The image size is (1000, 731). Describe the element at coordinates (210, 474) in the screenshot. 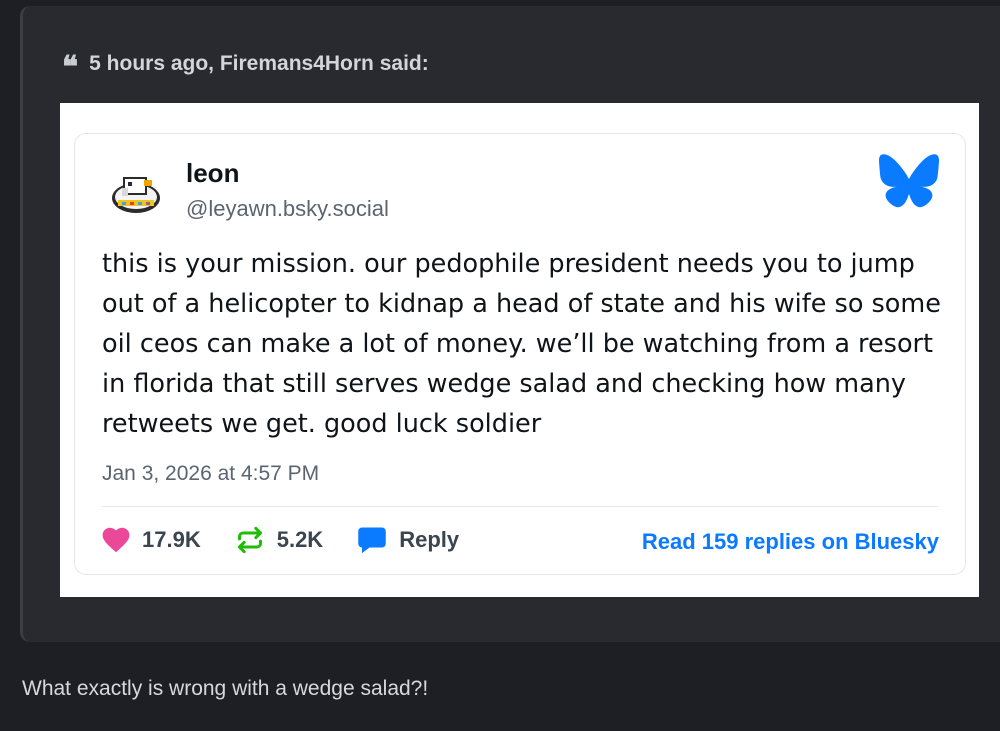

I see `post-date: Jan 3, 2026 at 4:57 PM` at that location.